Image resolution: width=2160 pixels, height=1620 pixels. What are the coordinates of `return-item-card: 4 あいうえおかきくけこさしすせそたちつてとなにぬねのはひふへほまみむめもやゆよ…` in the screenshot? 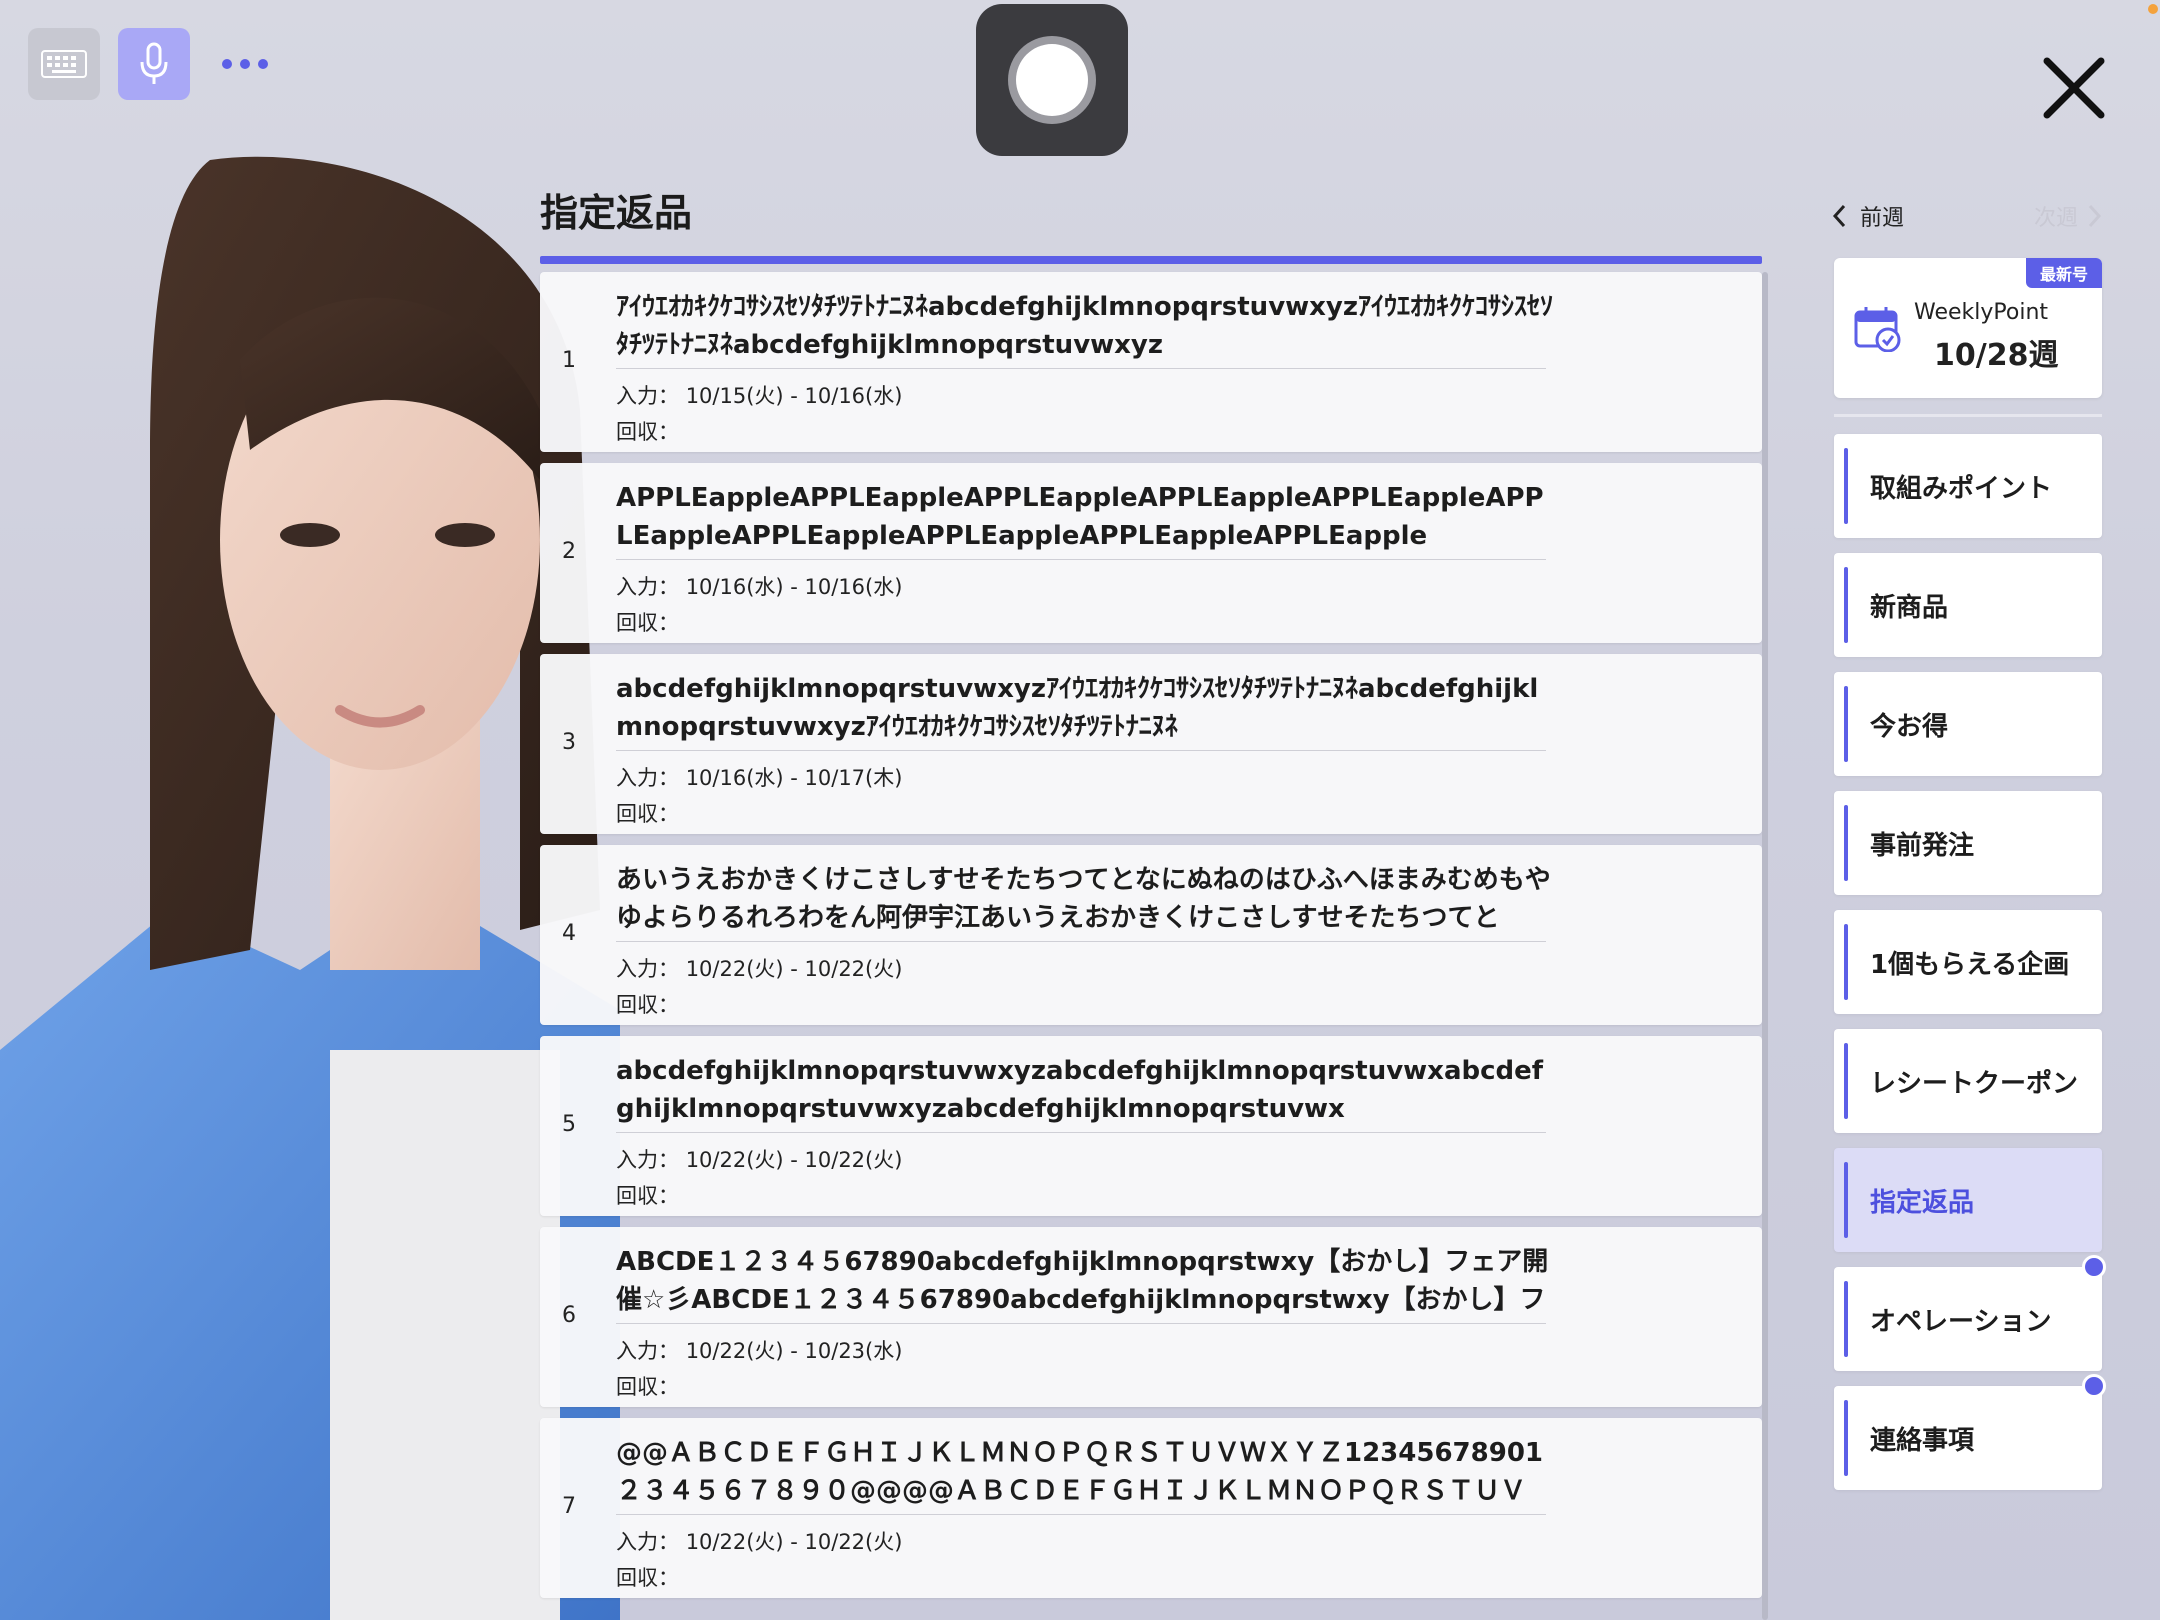 It's located at (1151, 935).